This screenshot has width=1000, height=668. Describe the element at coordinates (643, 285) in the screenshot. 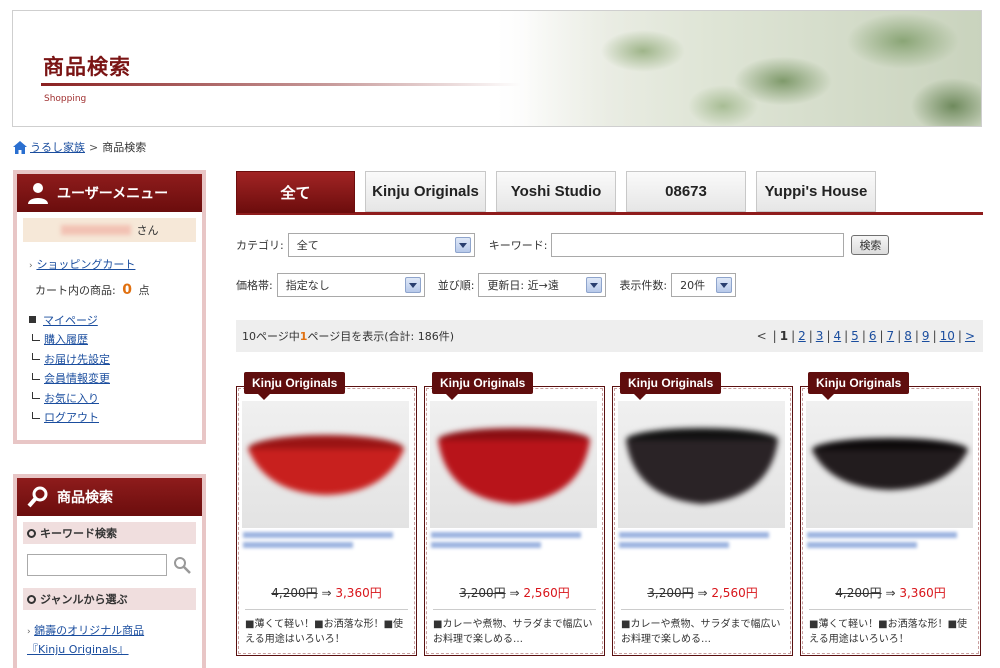

I see `per-page-label: 表示件数:` at that location.